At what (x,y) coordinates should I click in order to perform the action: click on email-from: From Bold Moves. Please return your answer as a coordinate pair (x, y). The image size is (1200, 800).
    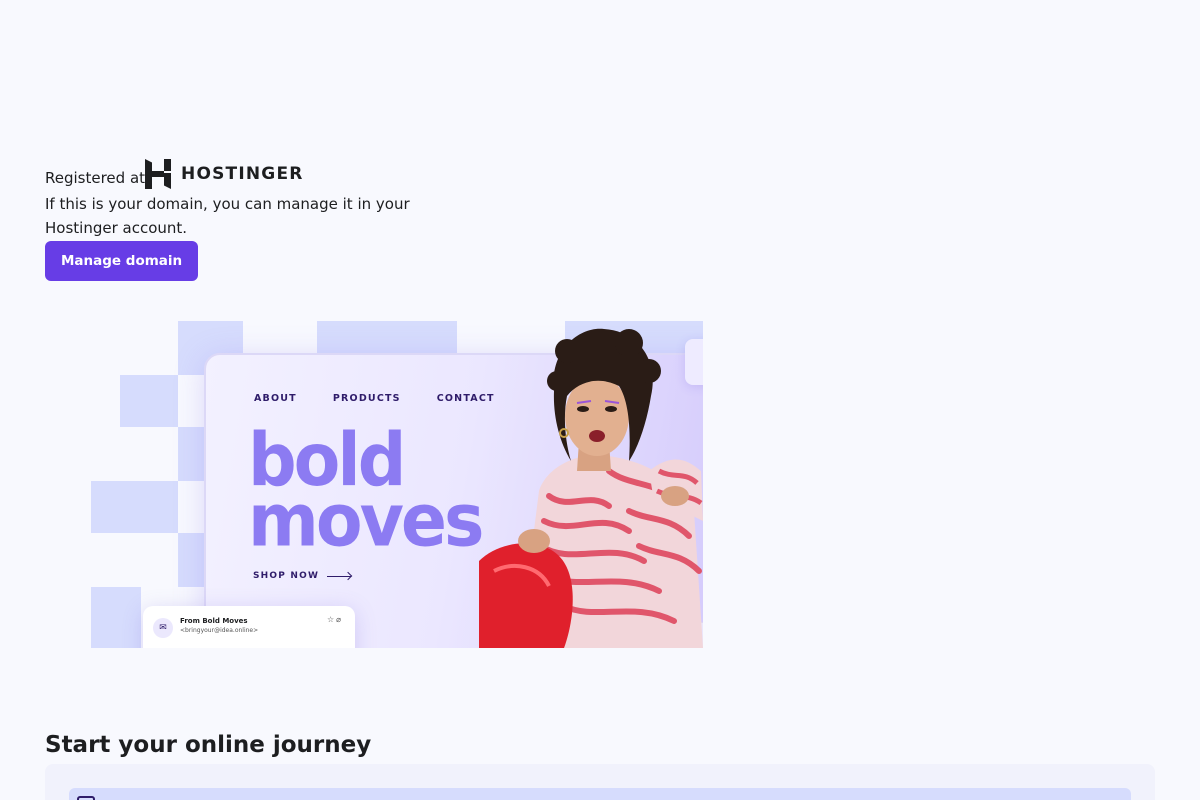
    Looking at the image, I should click on (214, 621).